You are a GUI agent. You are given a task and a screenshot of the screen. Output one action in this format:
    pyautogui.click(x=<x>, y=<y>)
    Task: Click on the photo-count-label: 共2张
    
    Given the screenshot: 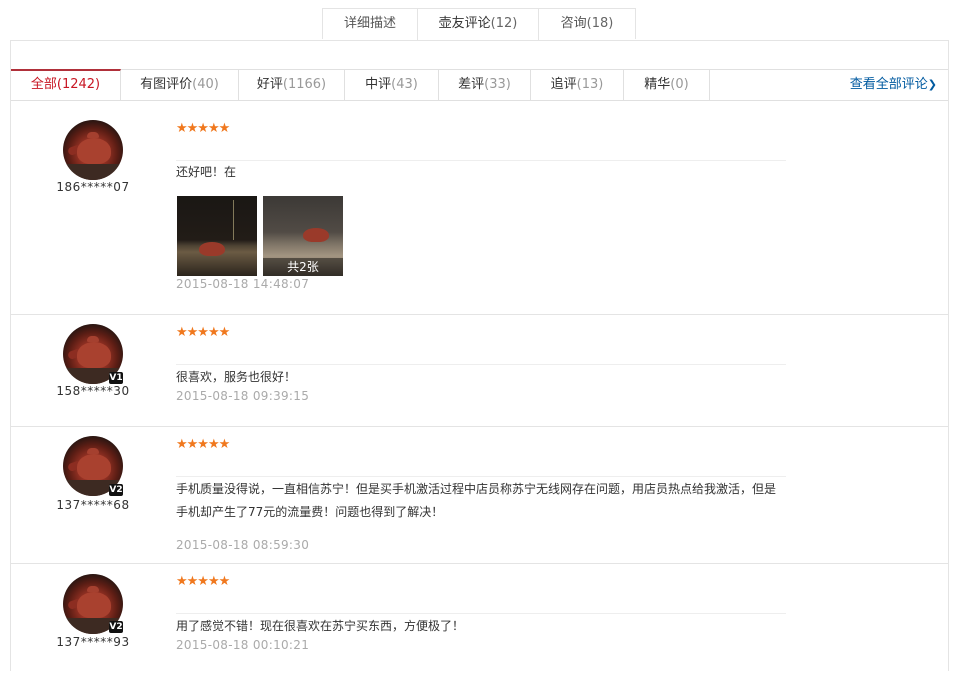 What is the action you would take?
    pyautogui.click(x=303, y=267)
    